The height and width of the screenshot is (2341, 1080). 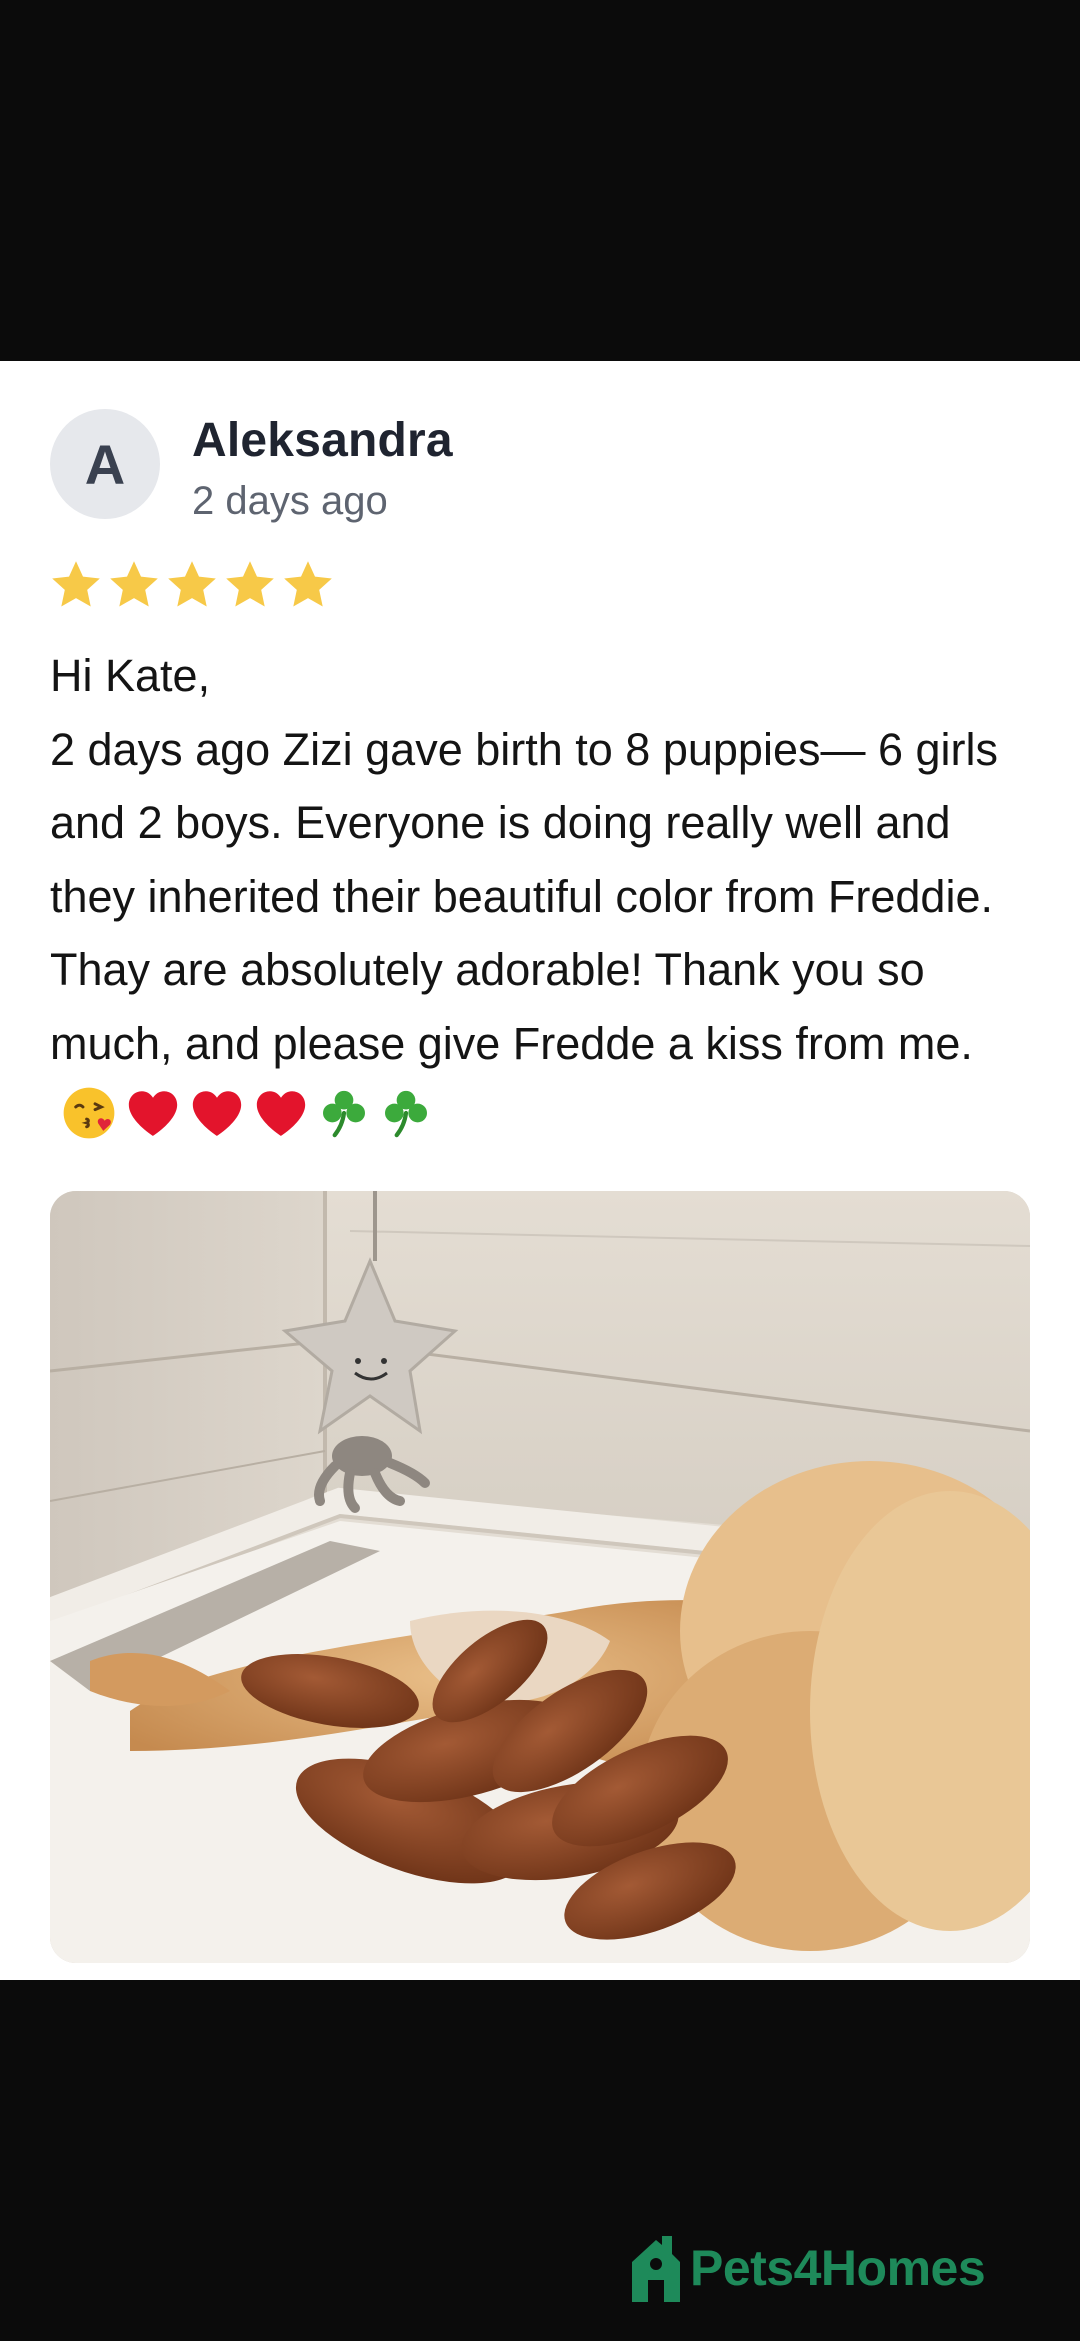 What do you see at coordinates (89, 1113) in the screenshot?
I see `face-blowing-kiss-icon` at bounding box center [89, 1113].